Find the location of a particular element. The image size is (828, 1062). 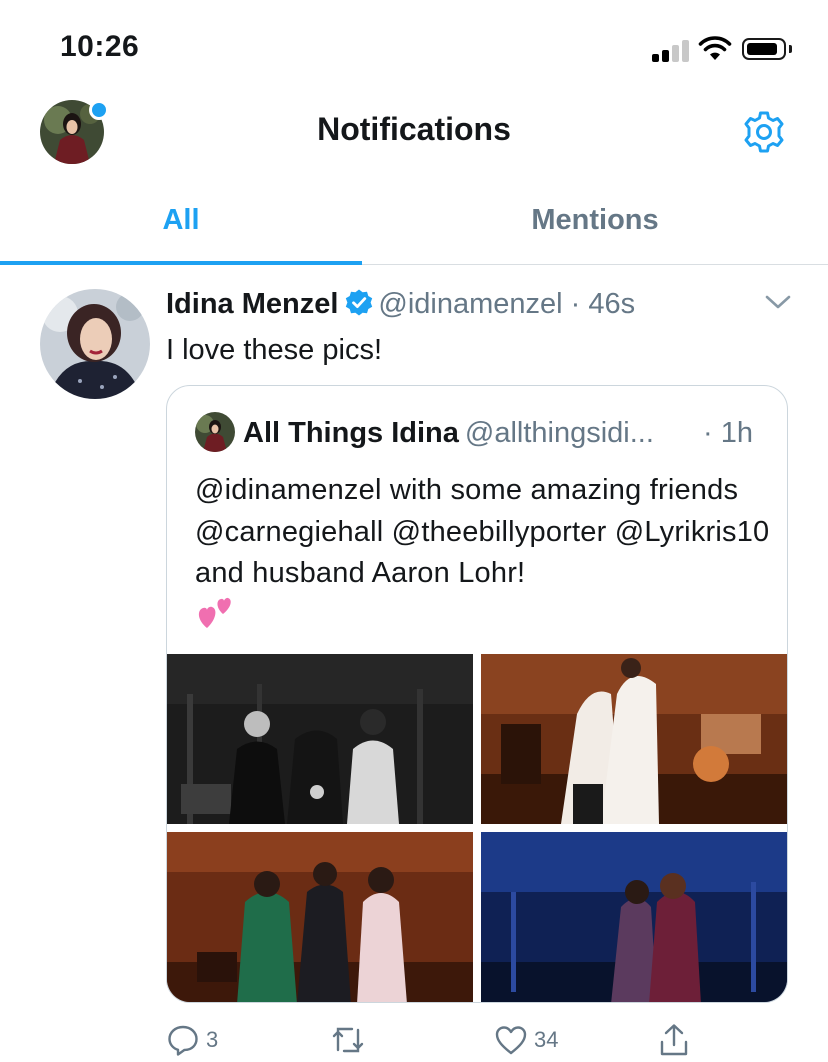

like-button: 34 is located at coordinates (526, 1040).